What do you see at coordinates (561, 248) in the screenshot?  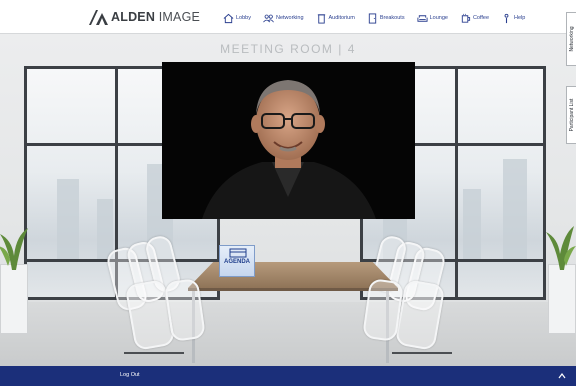 I see `plant-right-icon` at bounding box center [561, 248].